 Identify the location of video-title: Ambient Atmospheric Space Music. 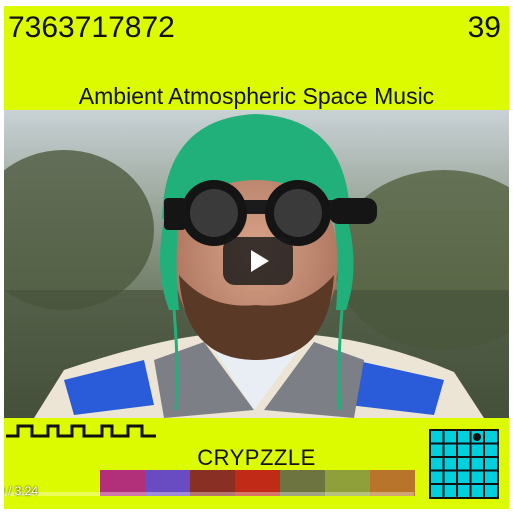
(256, 96).